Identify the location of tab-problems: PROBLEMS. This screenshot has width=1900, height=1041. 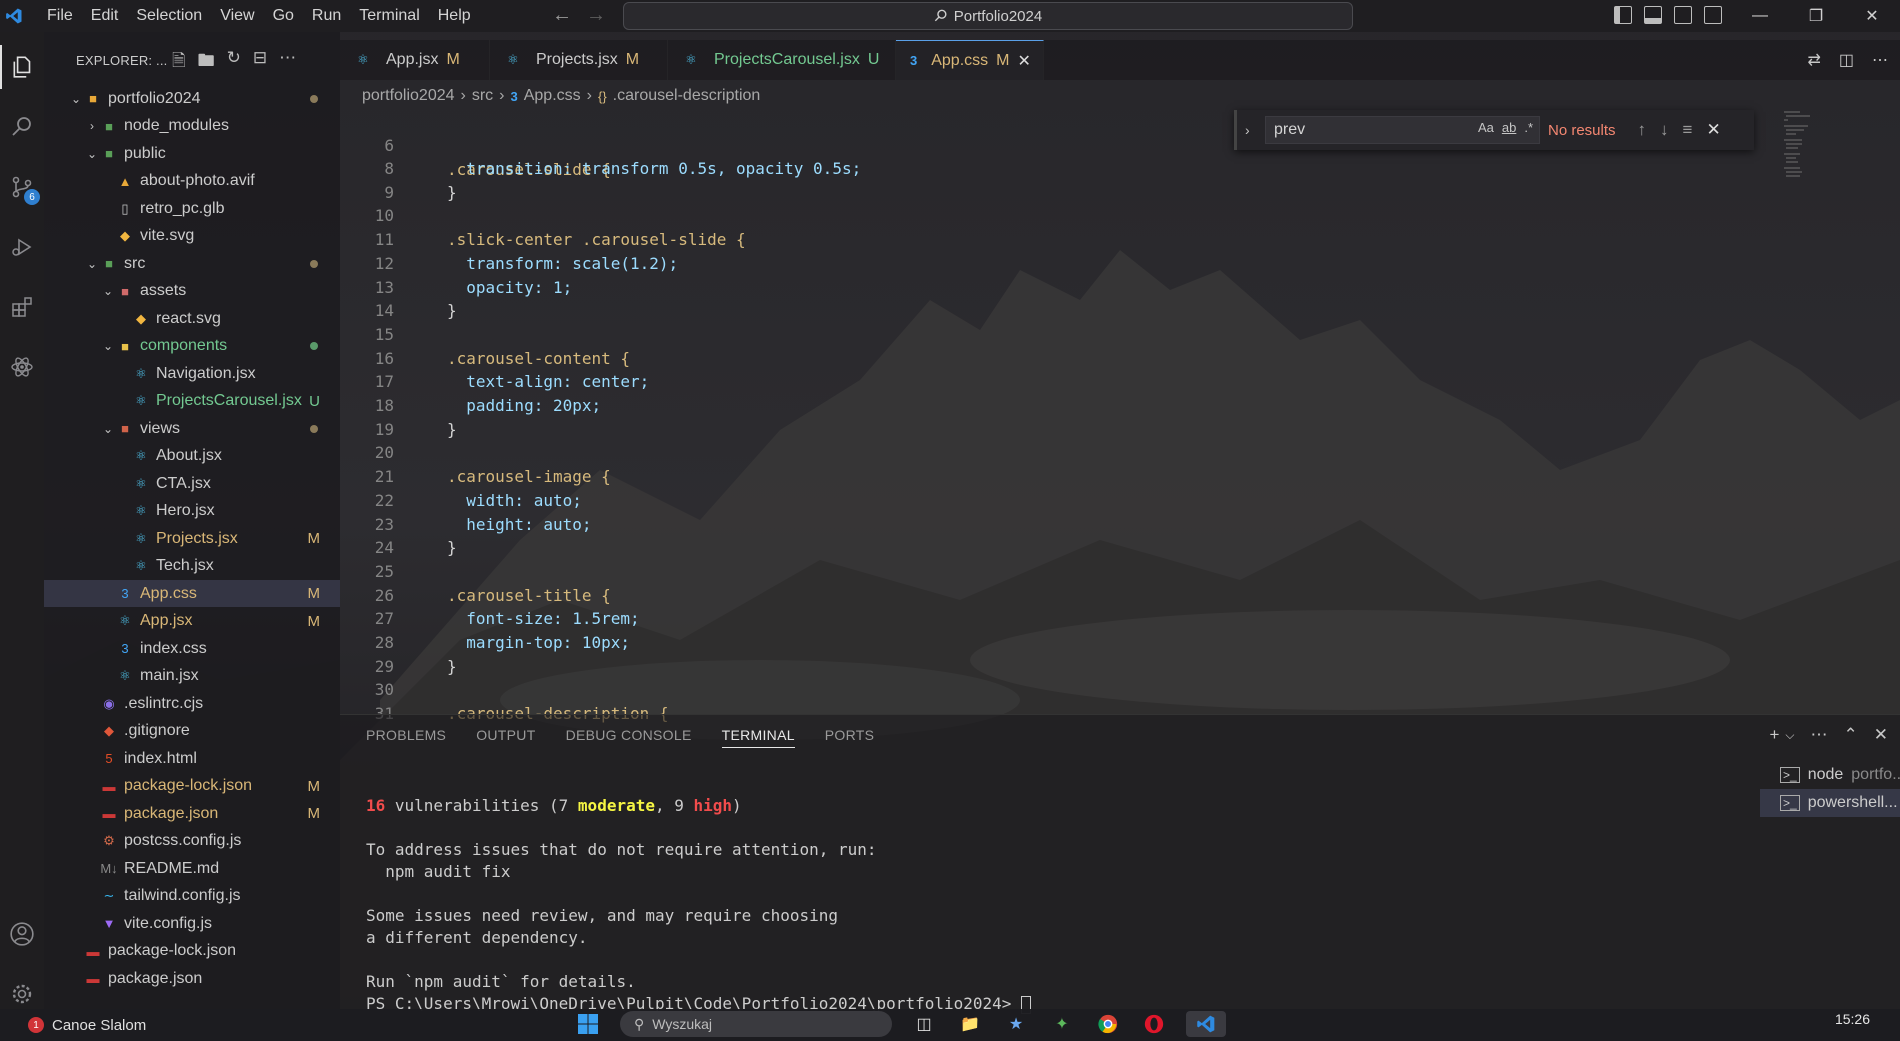
(406, 737).